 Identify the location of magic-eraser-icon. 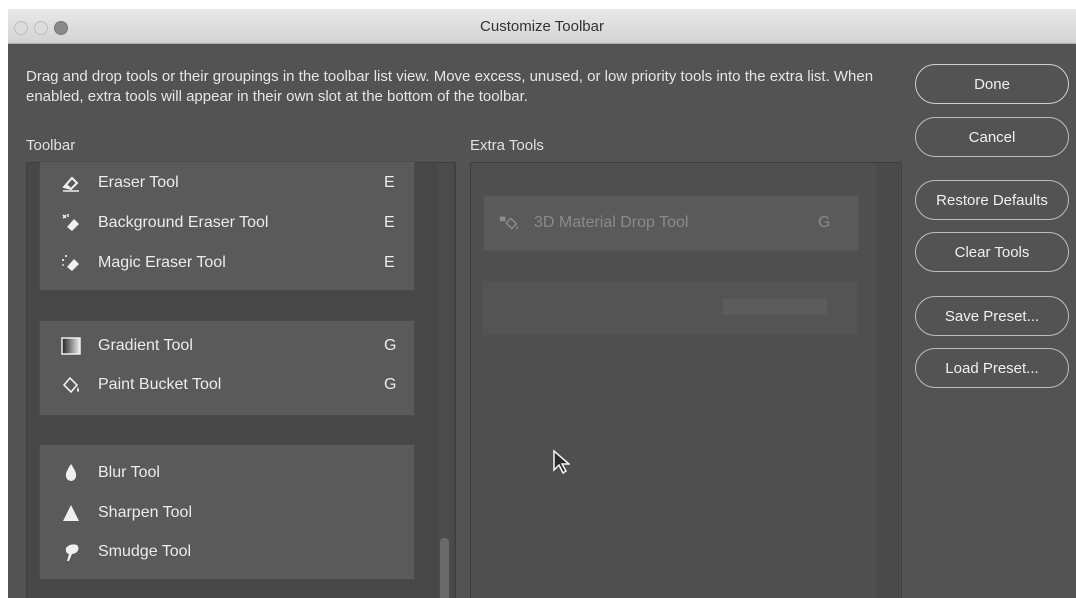
(71, 263).